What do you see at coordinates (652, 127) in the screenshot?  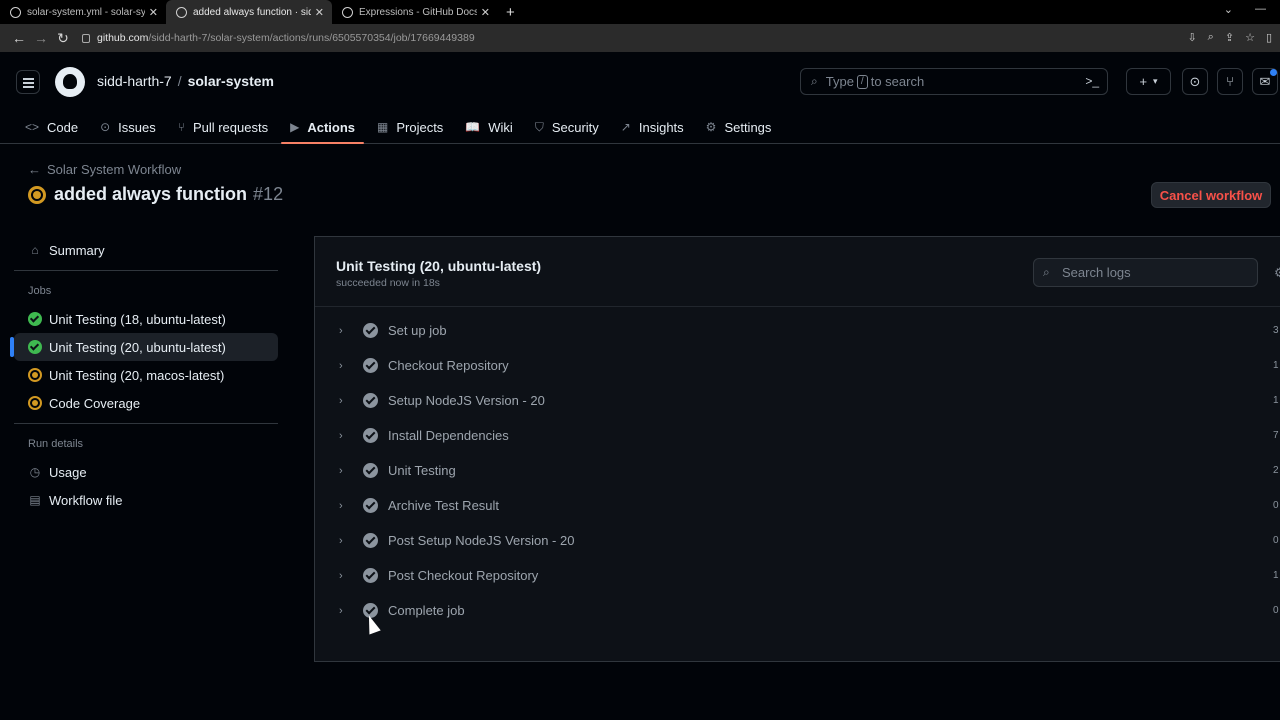 I see `tab-insights: ↗ Insights` at bounding box center [652, 127].